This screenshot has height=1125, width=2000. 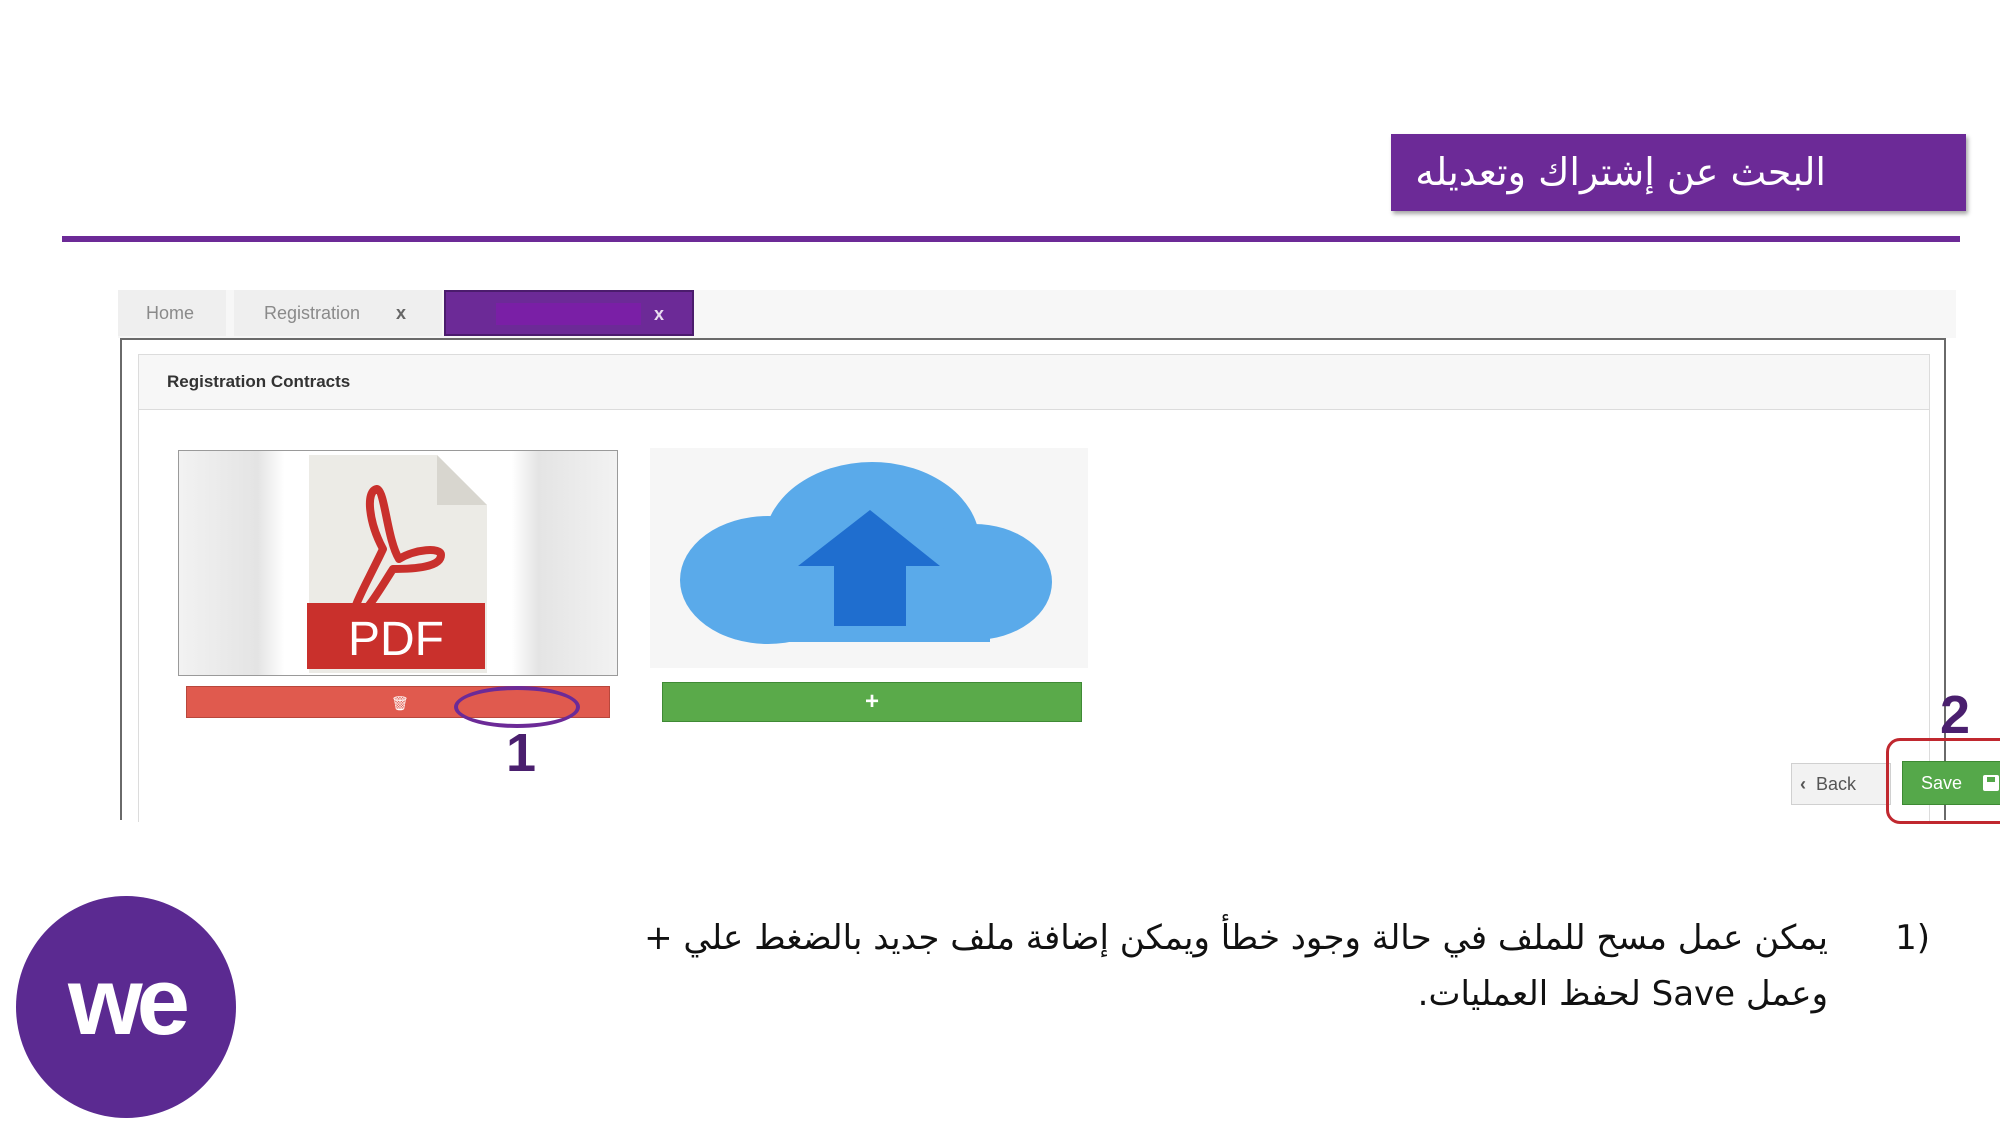 What do you see at coordinates (1912, 938) in the screenshot?
I see `description-number: (1` at bounding box center [1912, 938].